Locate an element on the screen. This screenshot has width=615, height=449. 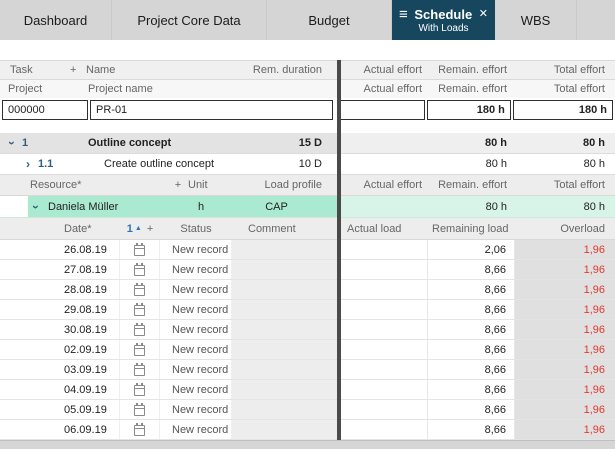
load-date-cell: 05.09.19 is located at coordinates (88, 409).